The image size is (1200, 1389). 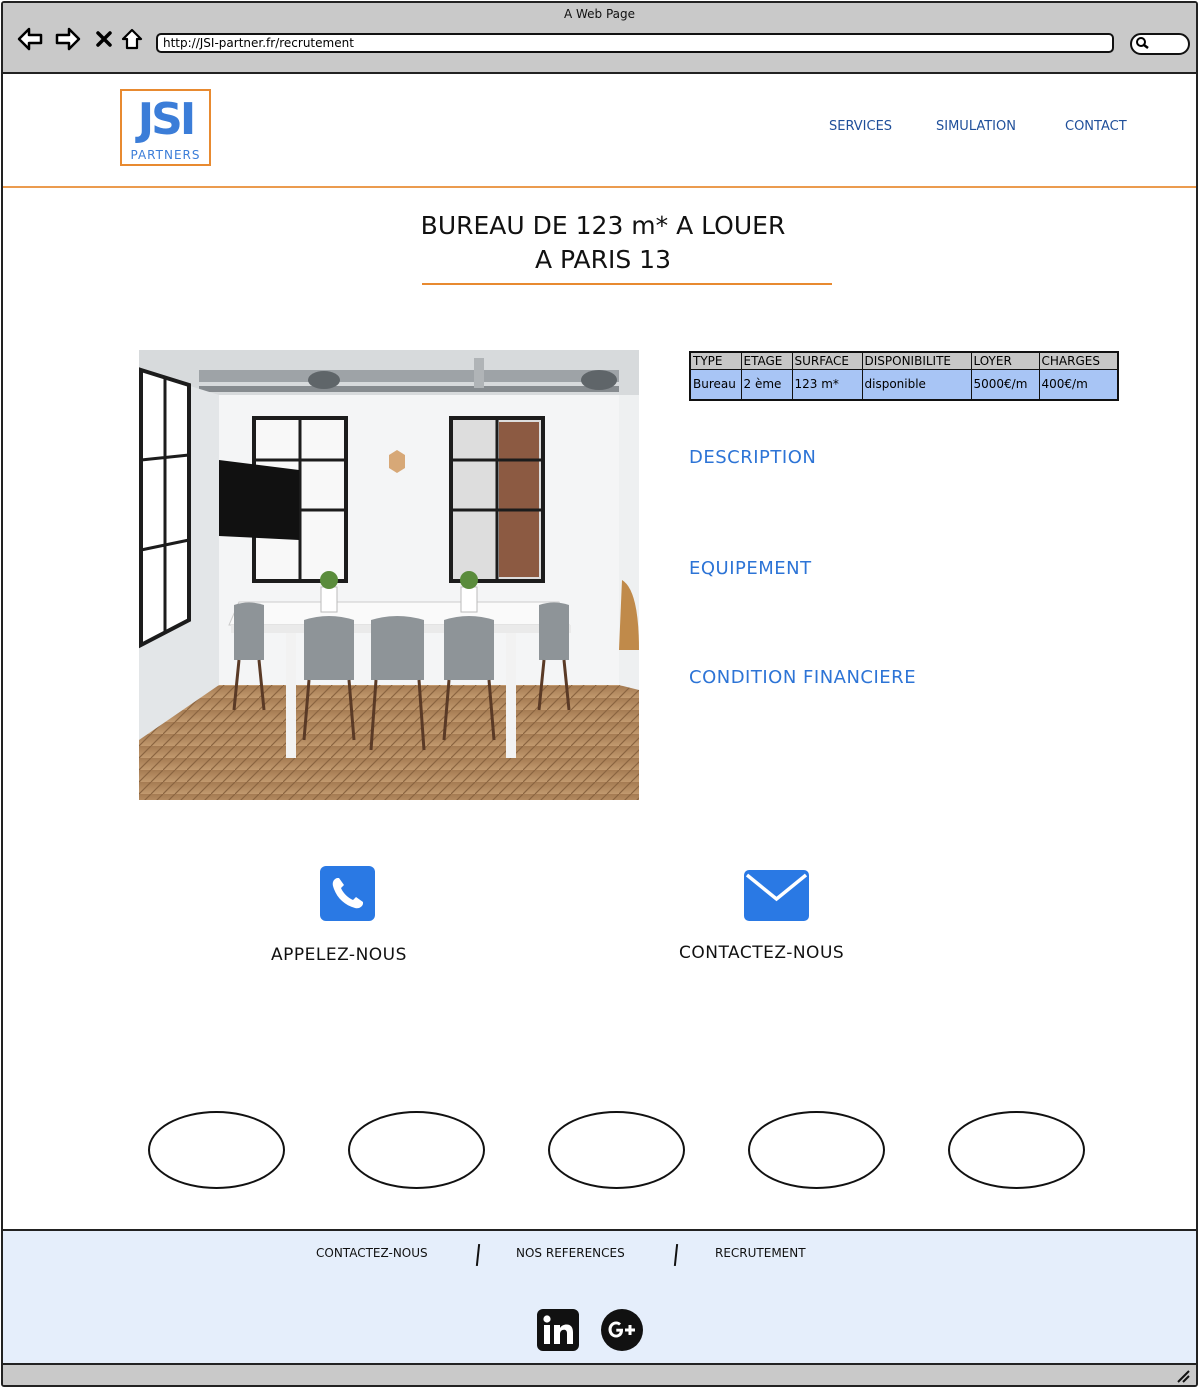 I want to click on phone-icon, so click(x=347, y=893).